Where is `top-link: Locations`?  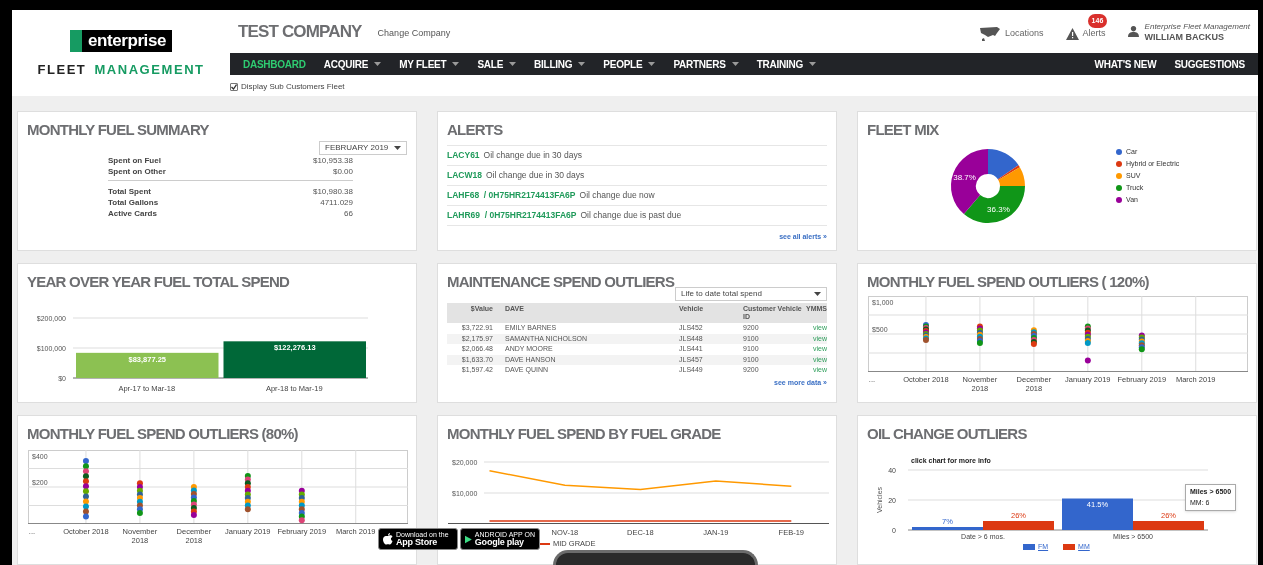 top-link: Locations is located at coordinates (1024, 33).